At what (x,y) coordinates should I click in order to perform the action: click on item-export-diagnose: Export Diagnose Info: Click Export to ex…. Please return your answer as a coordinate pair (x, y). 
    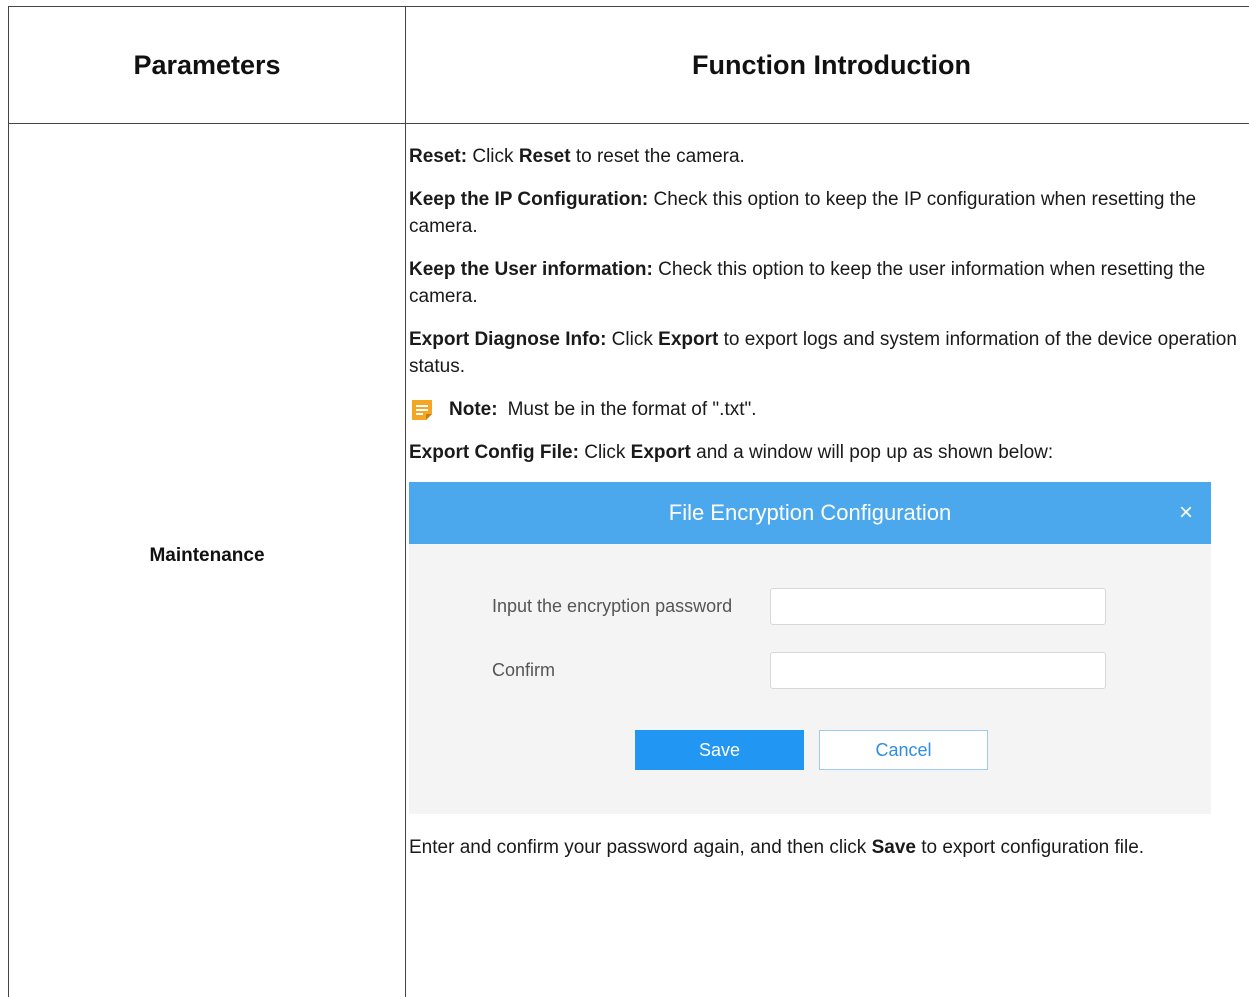
    Looking at the image, I should click on (829, 353).